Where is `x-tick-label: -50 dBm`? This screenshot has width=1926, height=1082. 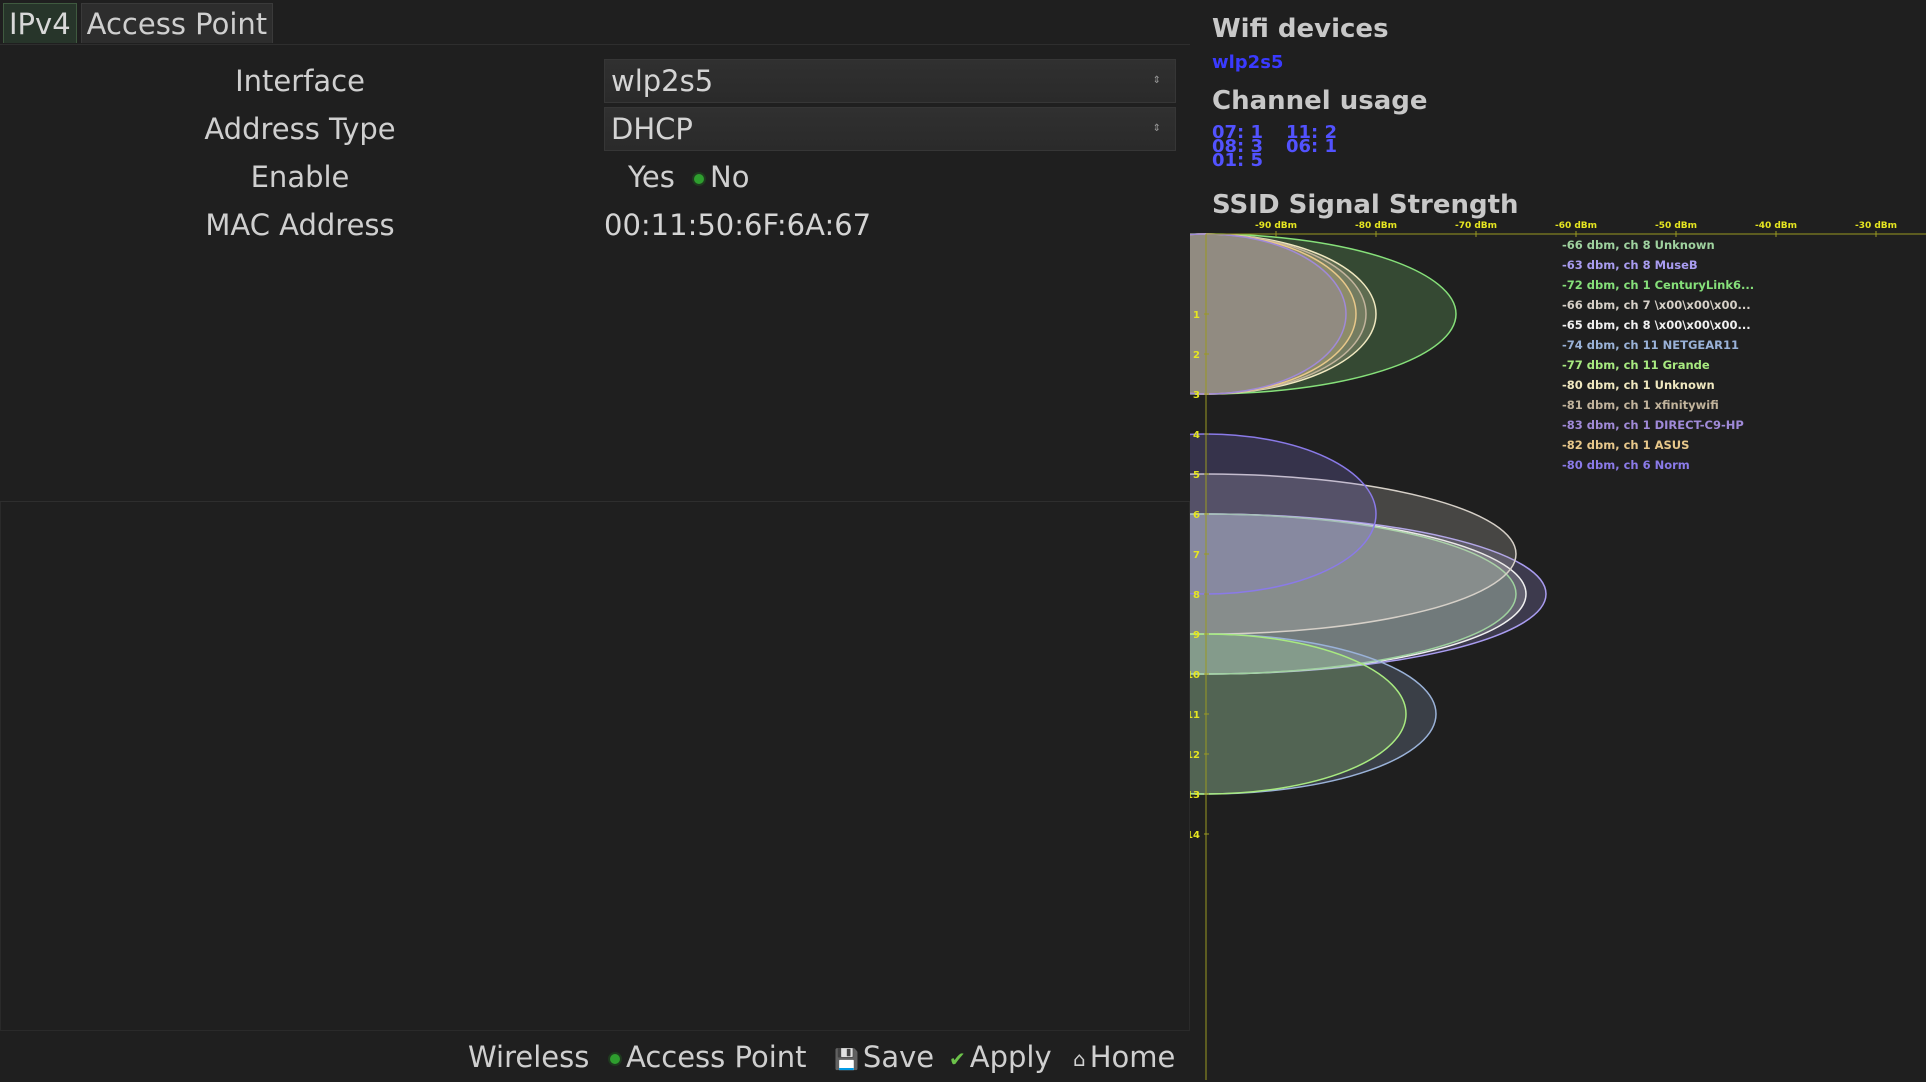 x-tick-label: -50 dBm is located at coordinates (1676, 226).